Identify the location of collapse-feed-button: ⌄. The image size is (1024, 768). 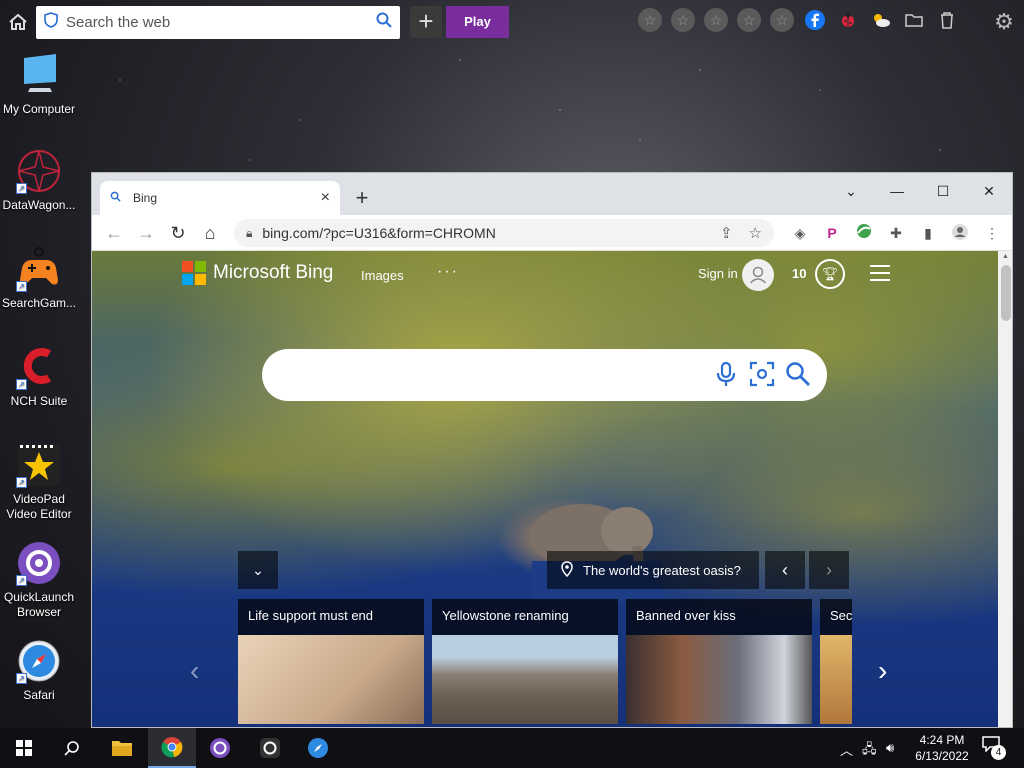
(258, 570).